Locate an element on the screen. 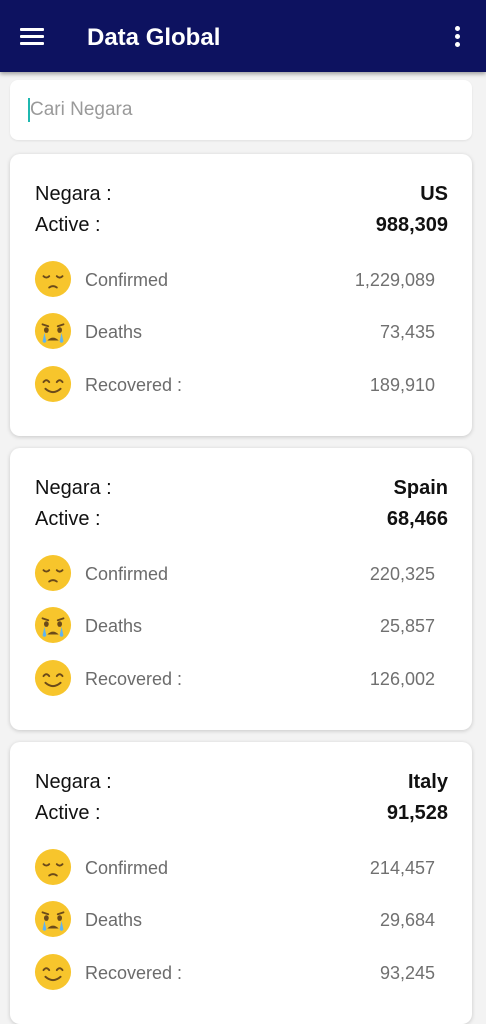 Image resolution: width=486 pixels, height=1024 pixels. confirmed-value: 1,229,089 is located at coordinates (394, 280).